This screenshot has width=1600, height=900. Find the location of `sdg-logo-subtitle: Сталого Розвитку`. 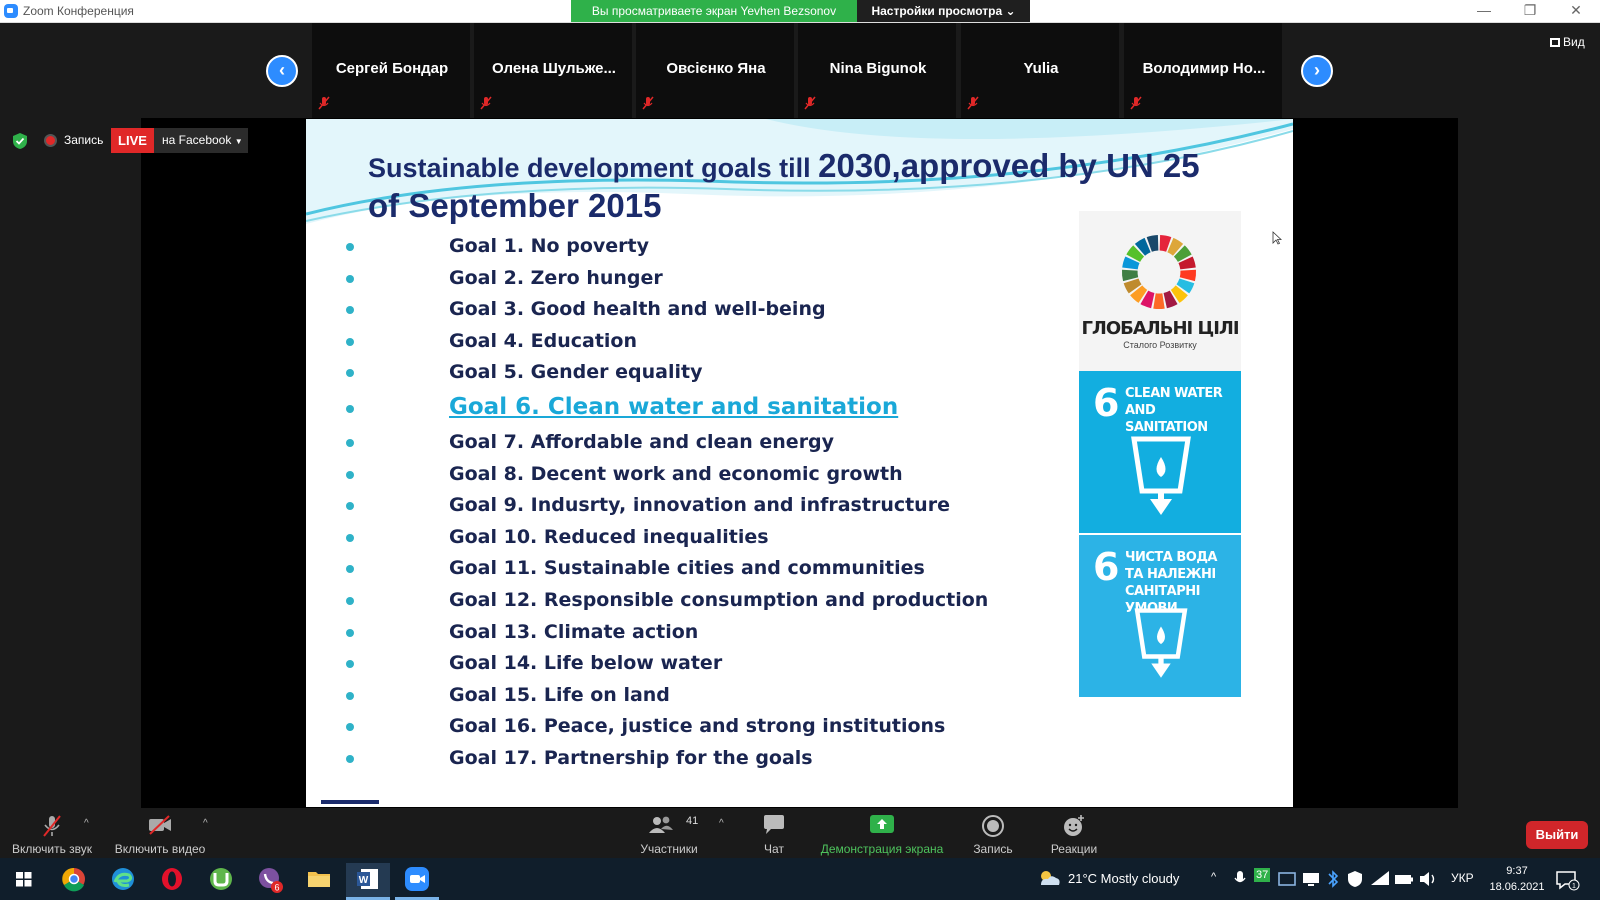

sdg-logo-subtitle: Сталого Розвитку is located at coordinates (1160, 345).